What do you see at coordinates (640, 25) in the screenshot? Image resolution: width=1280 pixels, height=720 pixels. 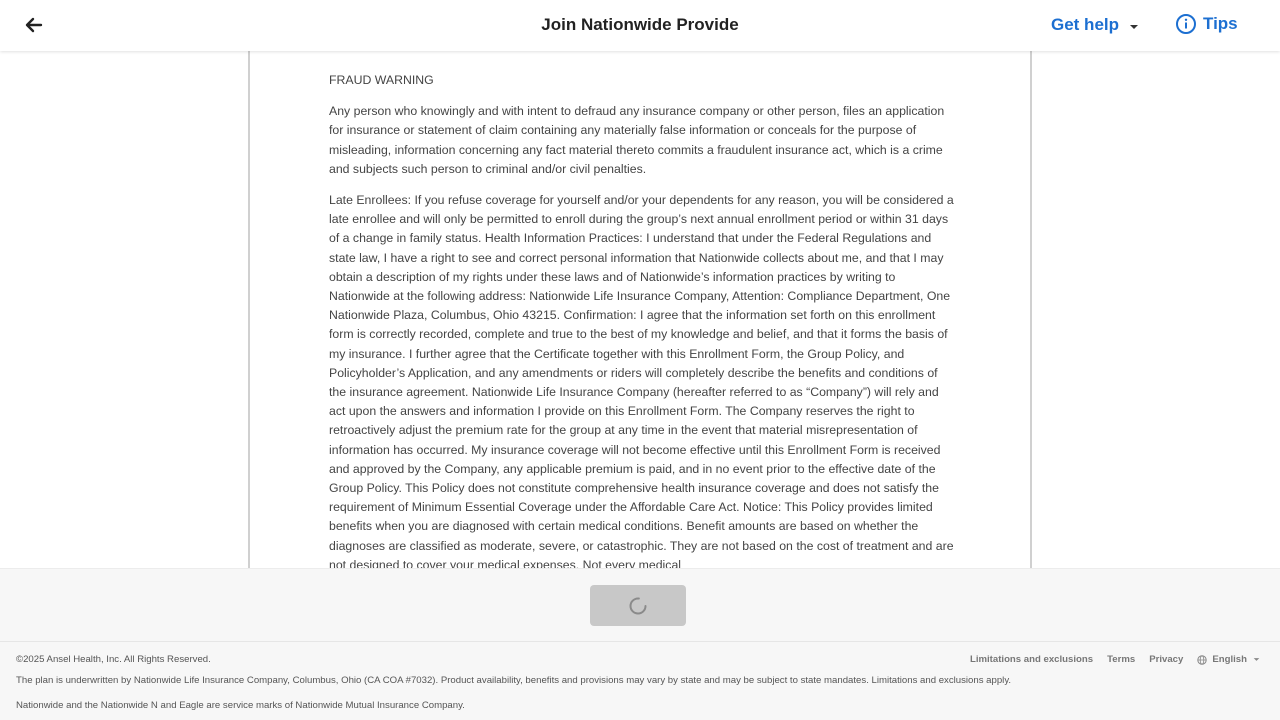 I see `top-header: Join Nationwide Provide Get help Tips` at bounding box center [640, 25].